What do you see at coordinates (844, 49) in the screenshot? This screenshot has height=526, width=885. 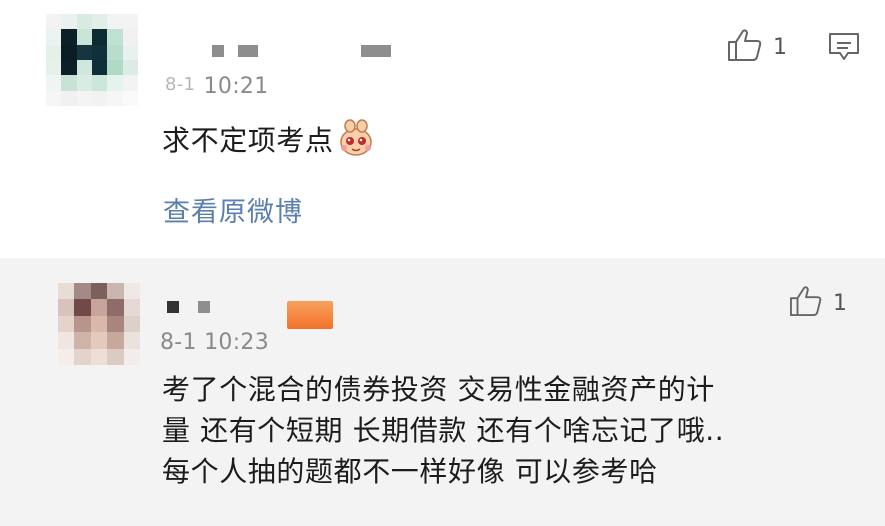 I see `reply-comment-icon` at bounding box center [844, 49].